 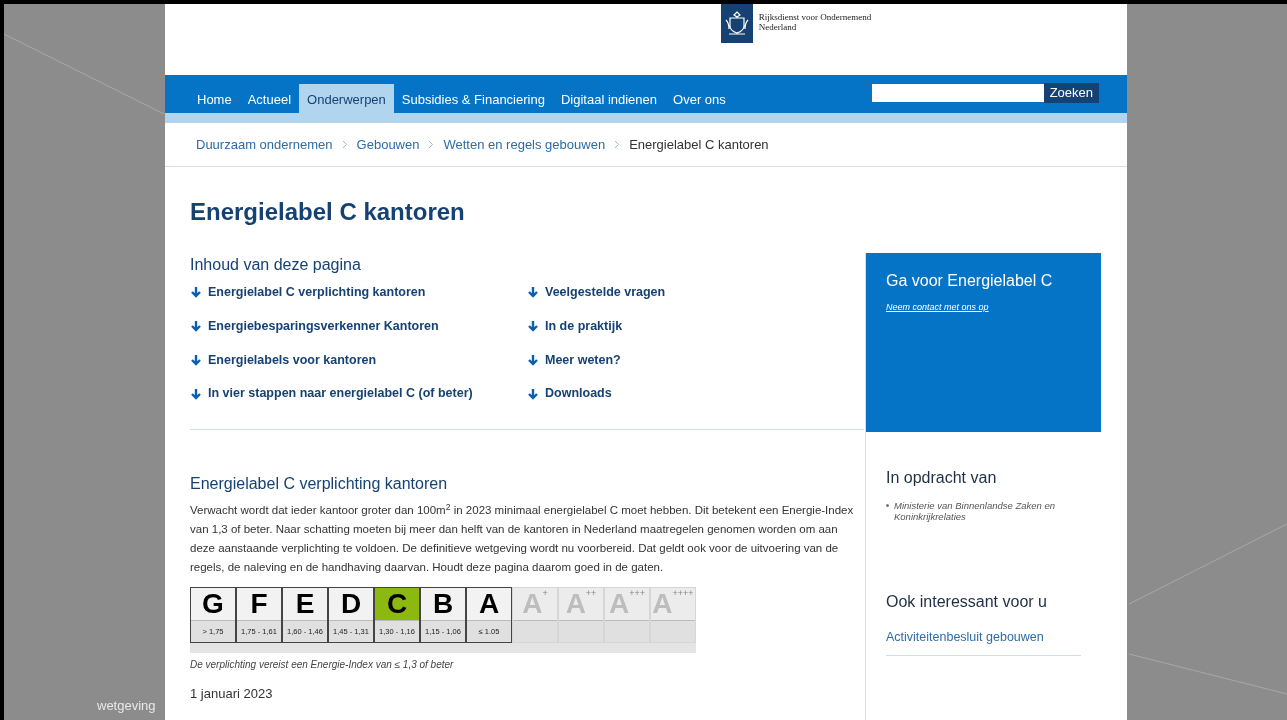 I want to click on energy-class-letter: D, so click(x=351, y=604).